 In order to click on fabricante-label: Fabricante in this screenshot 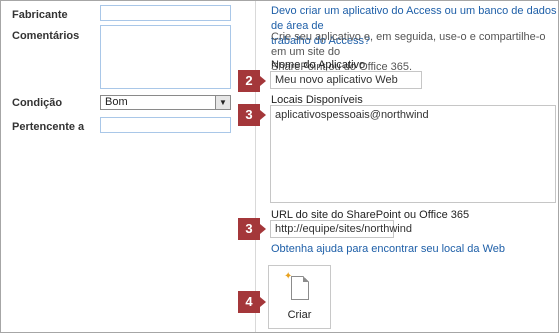, I will do `click(40, 15)`.